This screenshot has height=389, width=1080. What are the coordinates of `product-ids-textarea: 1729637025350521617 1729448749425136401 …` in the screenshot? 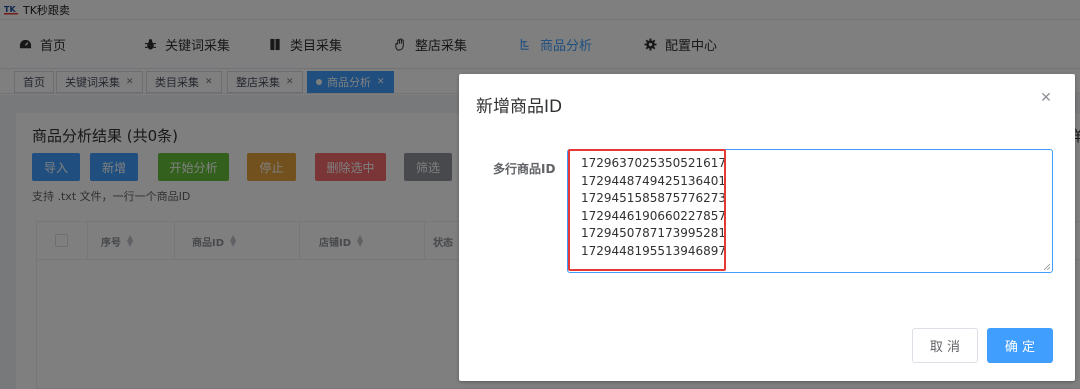 It's located at (810, 211).